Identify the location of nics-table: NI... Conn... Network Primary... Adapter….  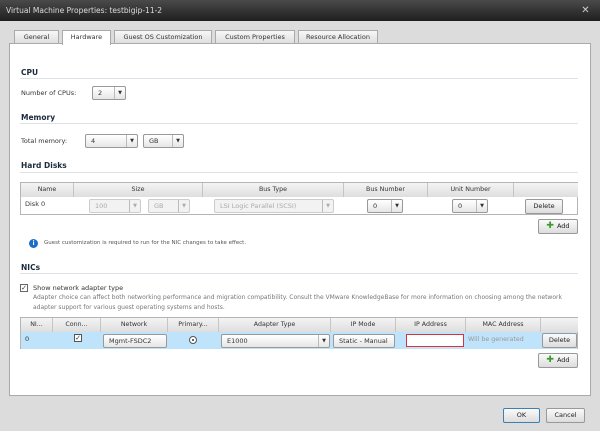
(299, 333).